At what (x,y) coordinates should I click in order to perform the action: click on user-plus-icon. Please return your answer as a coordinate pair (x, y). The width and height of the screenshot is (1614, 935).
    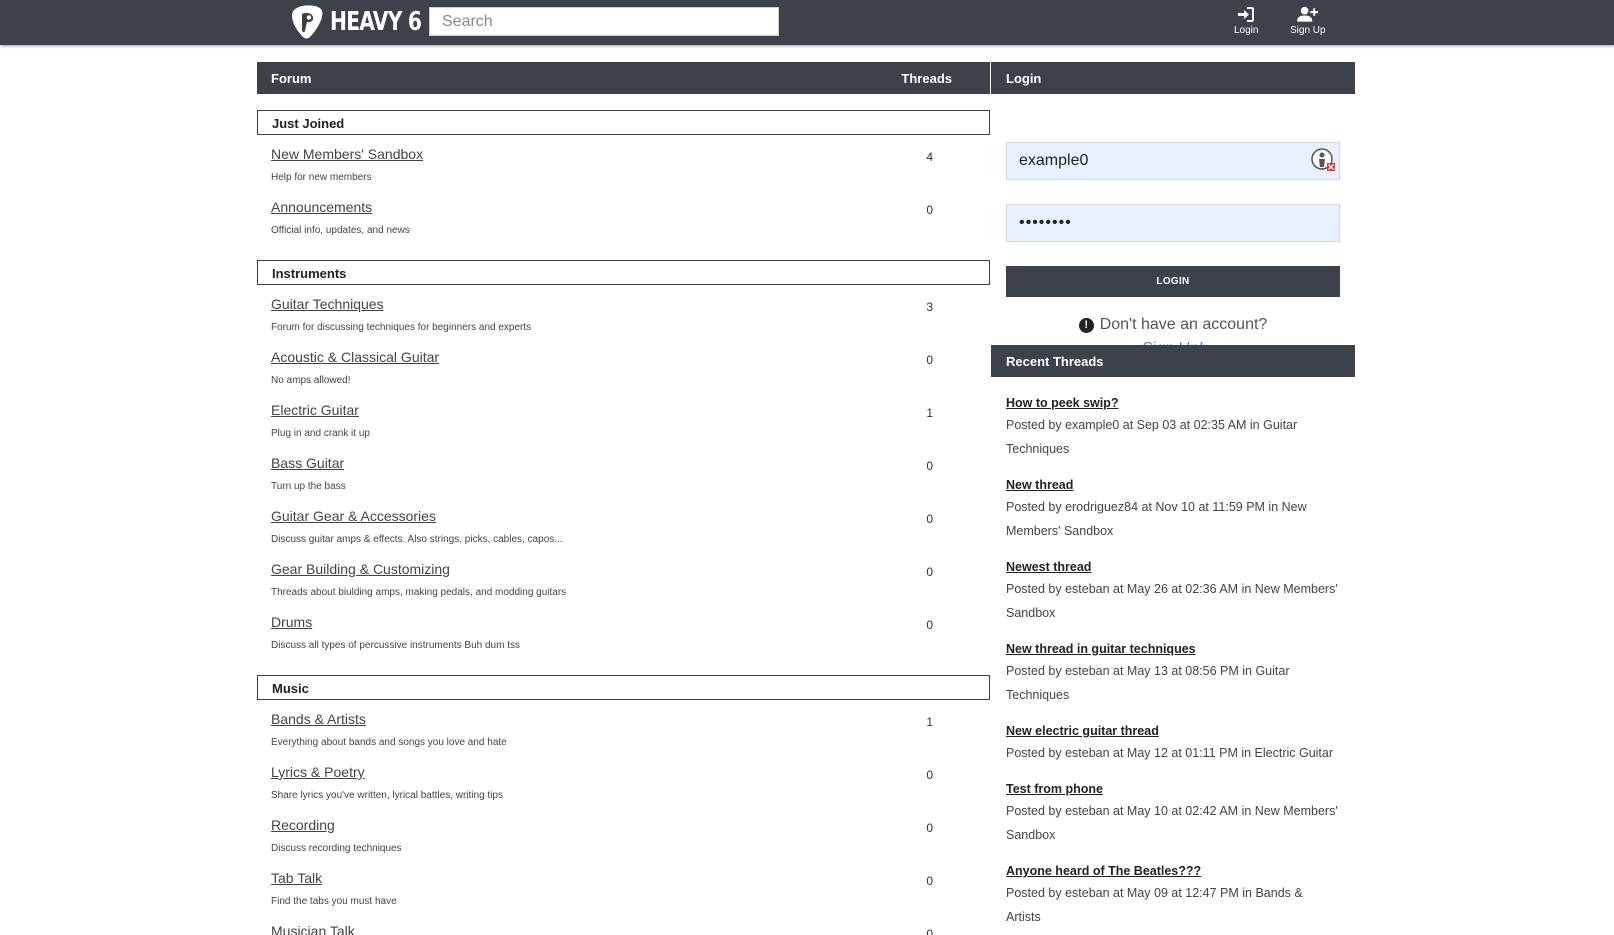
    Looking at the image, I should click on (1308, 14).